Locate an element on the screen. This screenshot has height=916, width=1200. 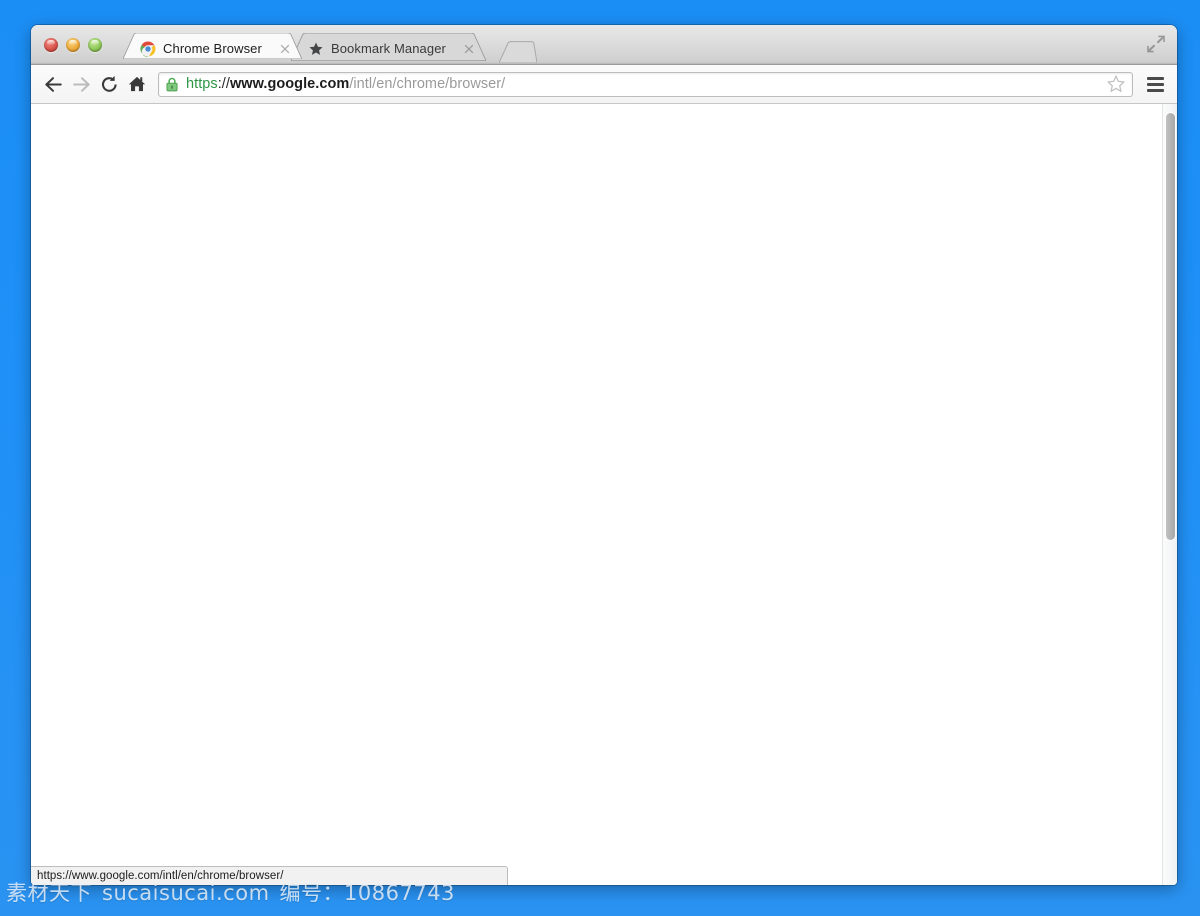
tab-list: Chrome Browser Bookmark Manager is located at coordinates (330, 44).